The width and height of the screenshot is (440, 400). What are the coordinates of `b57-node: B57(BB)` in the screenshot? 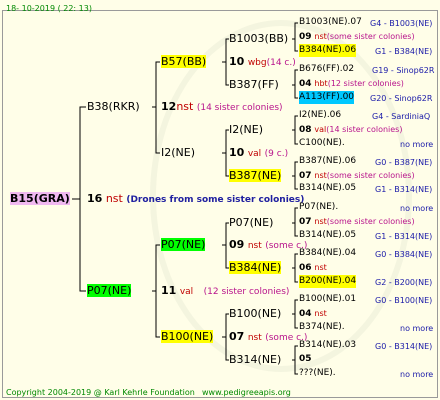 It's located at (184, 61).